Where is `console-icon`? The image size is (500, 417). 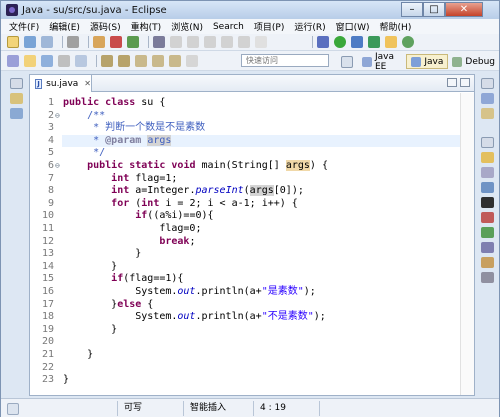 console-icon is located at coordinates (487, 202).